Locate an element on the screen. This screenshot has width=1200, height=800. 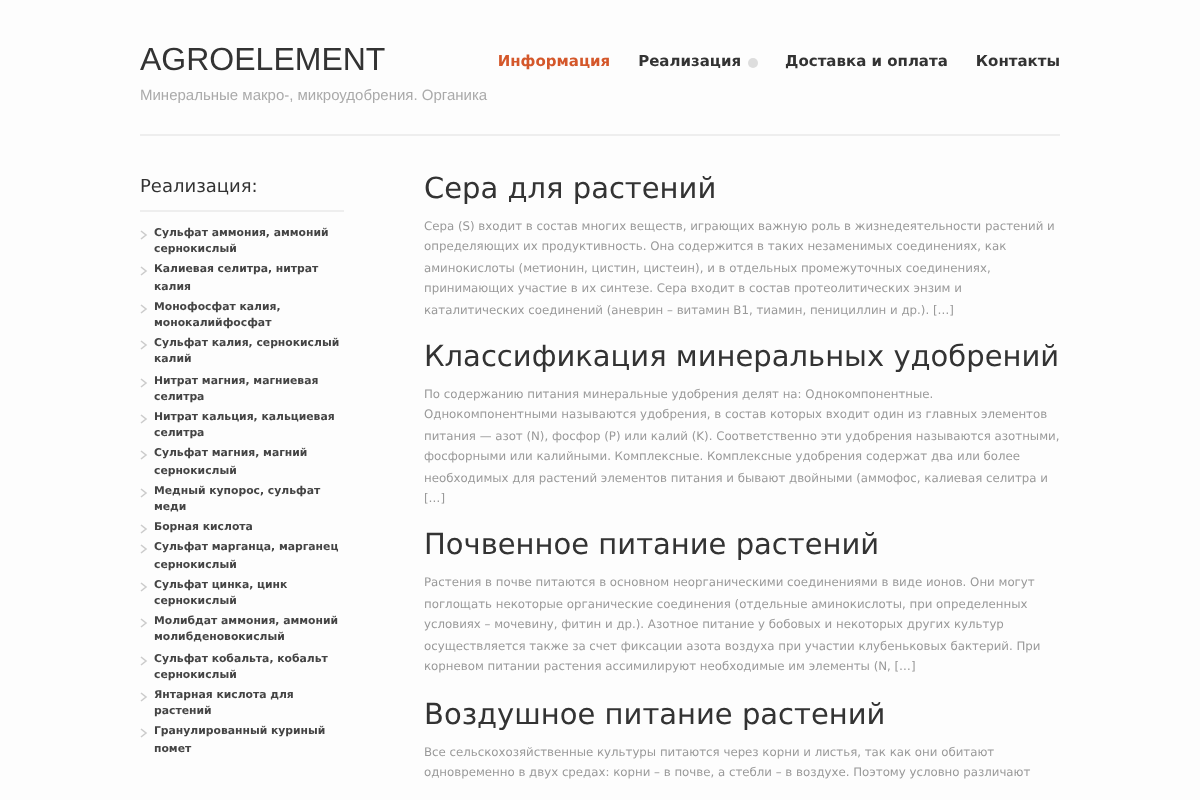
post-title: Почвенное питание растений is located at coordinates (652, 546).